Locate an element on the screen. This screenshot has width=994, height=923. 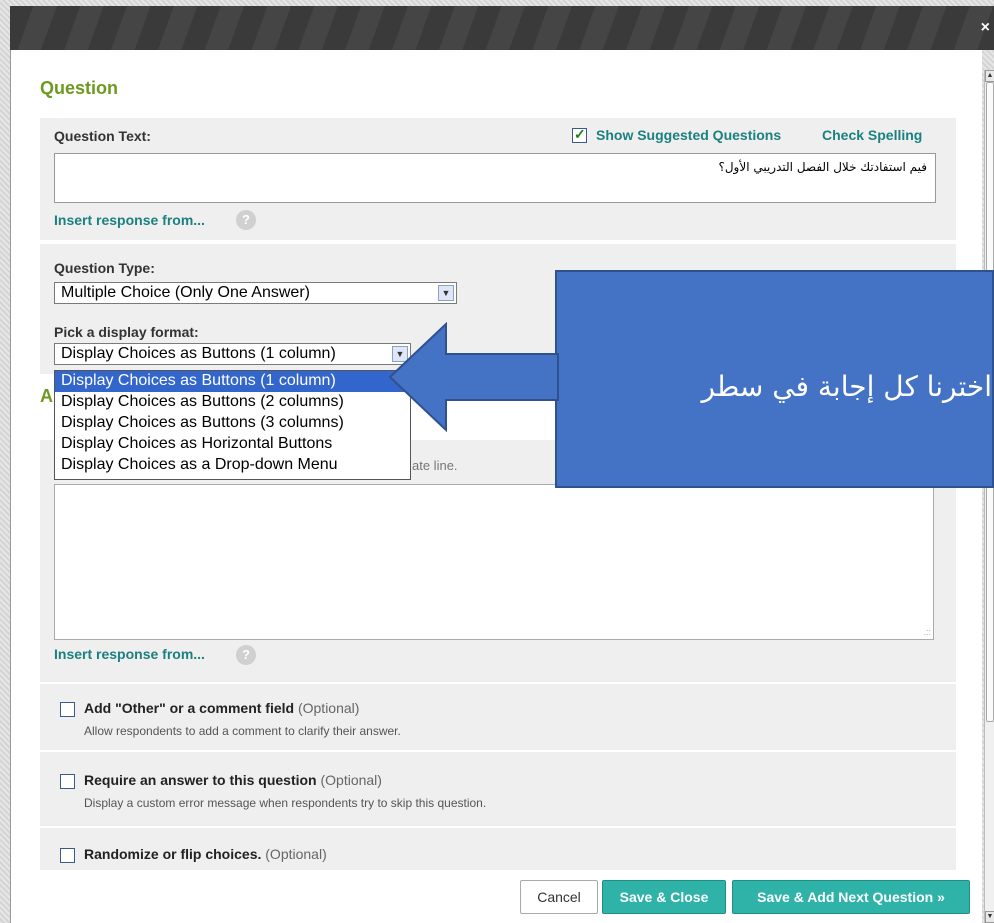
option-title-text: Require an answer to this question is located at coordinates (200, 780).